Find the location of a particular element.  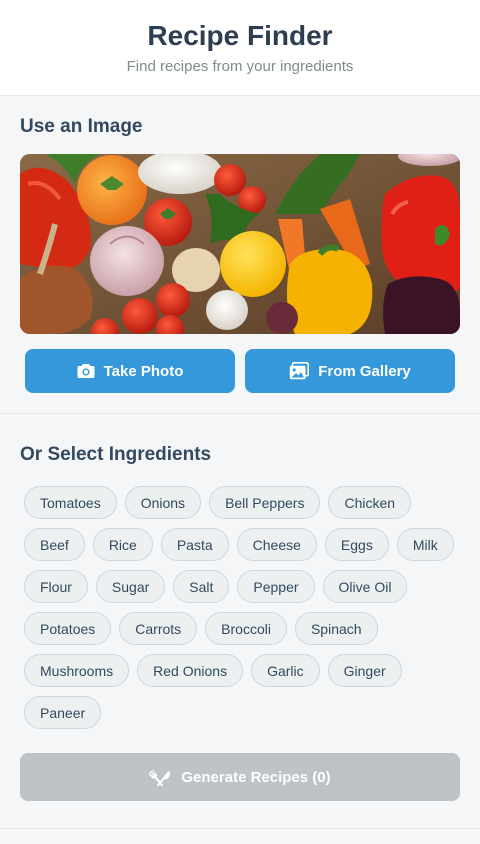

ingredient-chip: Spinach is located at coordinates (336, 628).